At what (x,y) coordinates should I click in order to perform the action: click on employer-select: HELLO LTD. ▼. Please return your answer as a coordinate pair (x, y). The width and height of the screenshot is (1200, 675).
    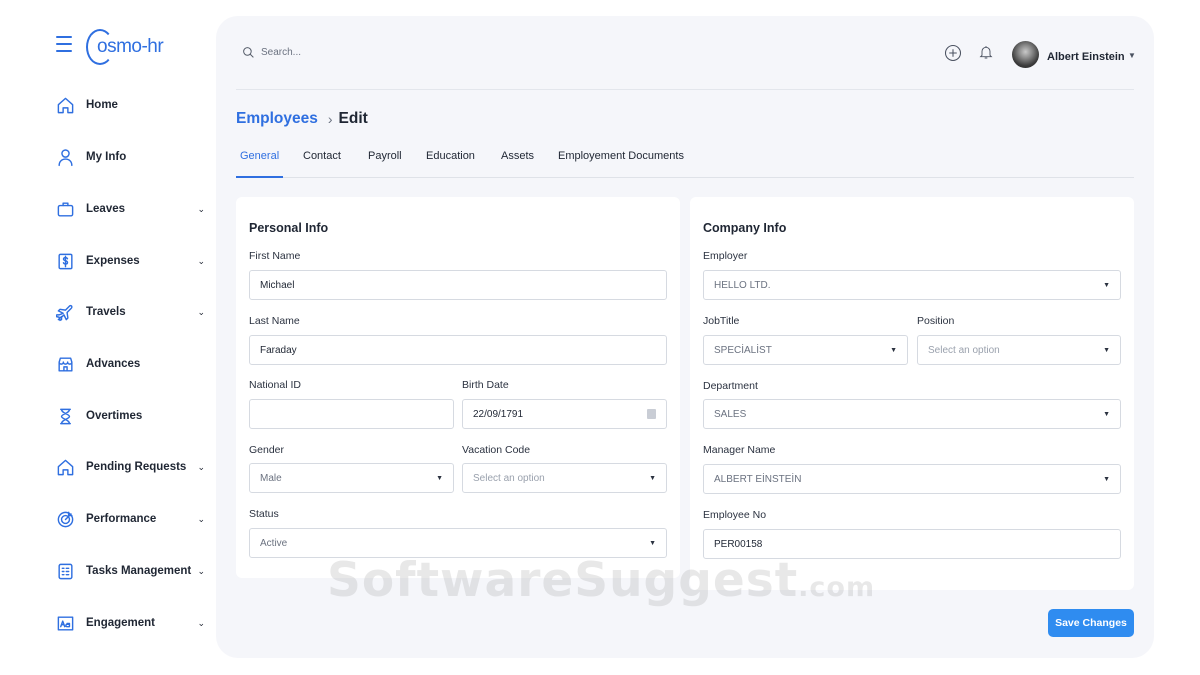
    Looking at the image, I should click on (912, 285).